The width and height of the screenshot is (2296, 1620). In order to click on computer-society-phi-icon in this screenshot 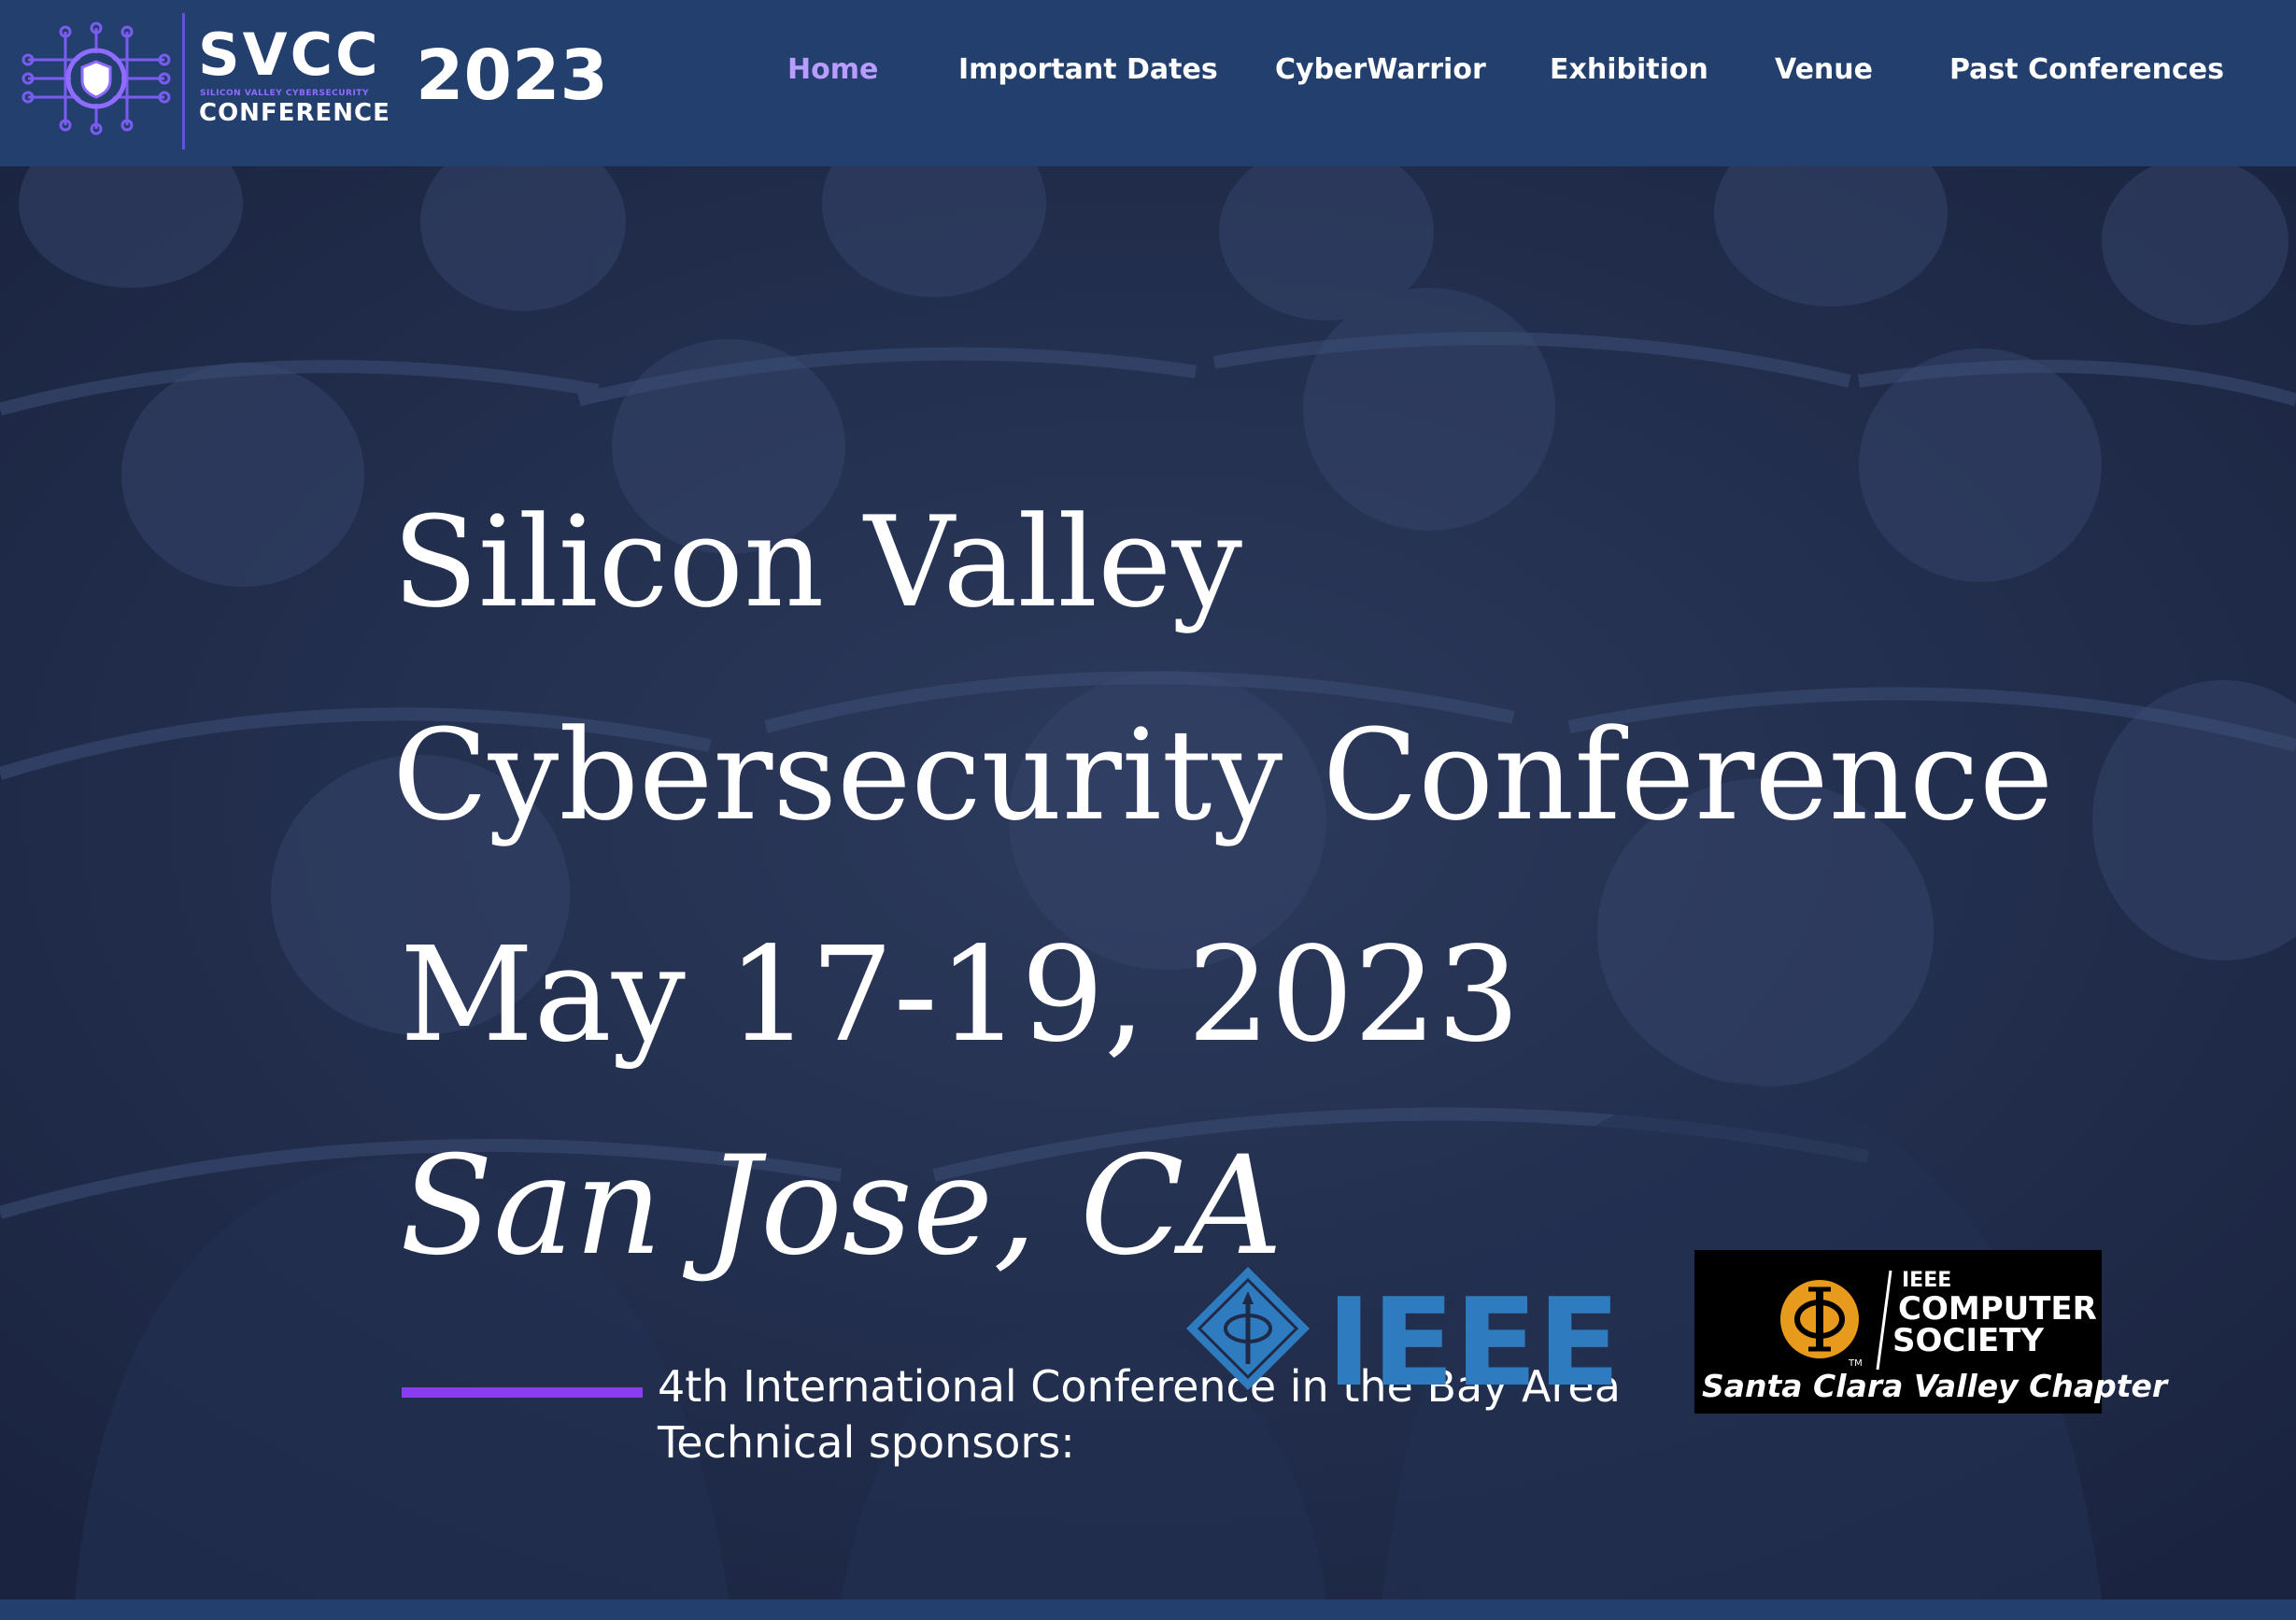, I will do `click(1820, 1319)`.